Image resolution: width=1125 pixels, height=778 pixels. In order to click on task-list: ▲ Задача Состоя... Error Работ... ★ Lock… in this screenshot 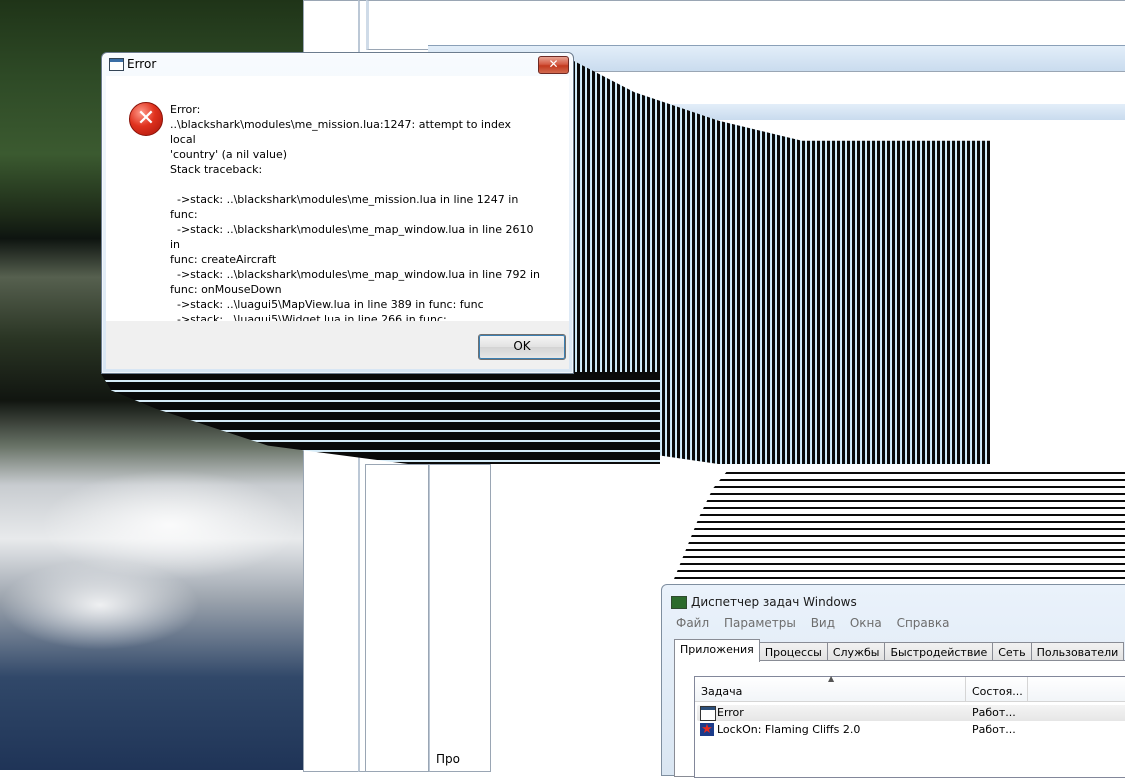, I will do `click(909, 726)`.